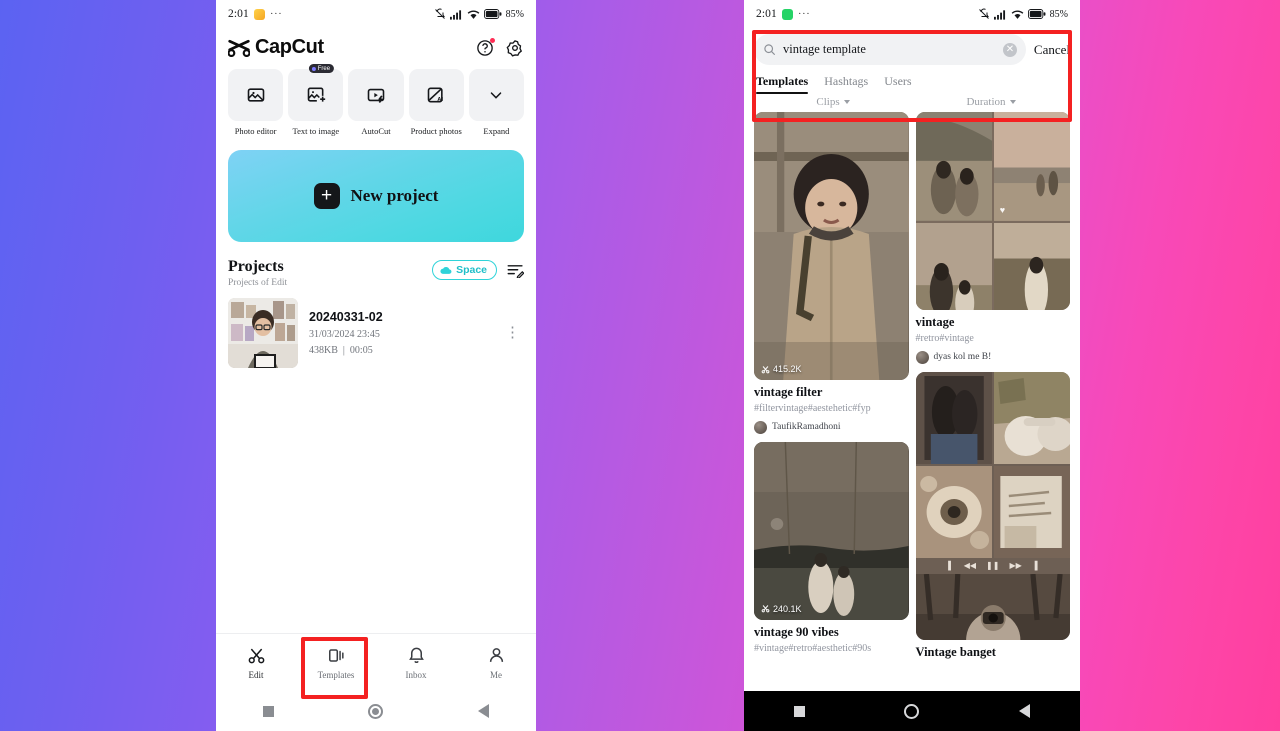 The image size is (1280, 731). Describe the element at coordinates (496, 655) in the screenshot. I see `person-icon` at that location.